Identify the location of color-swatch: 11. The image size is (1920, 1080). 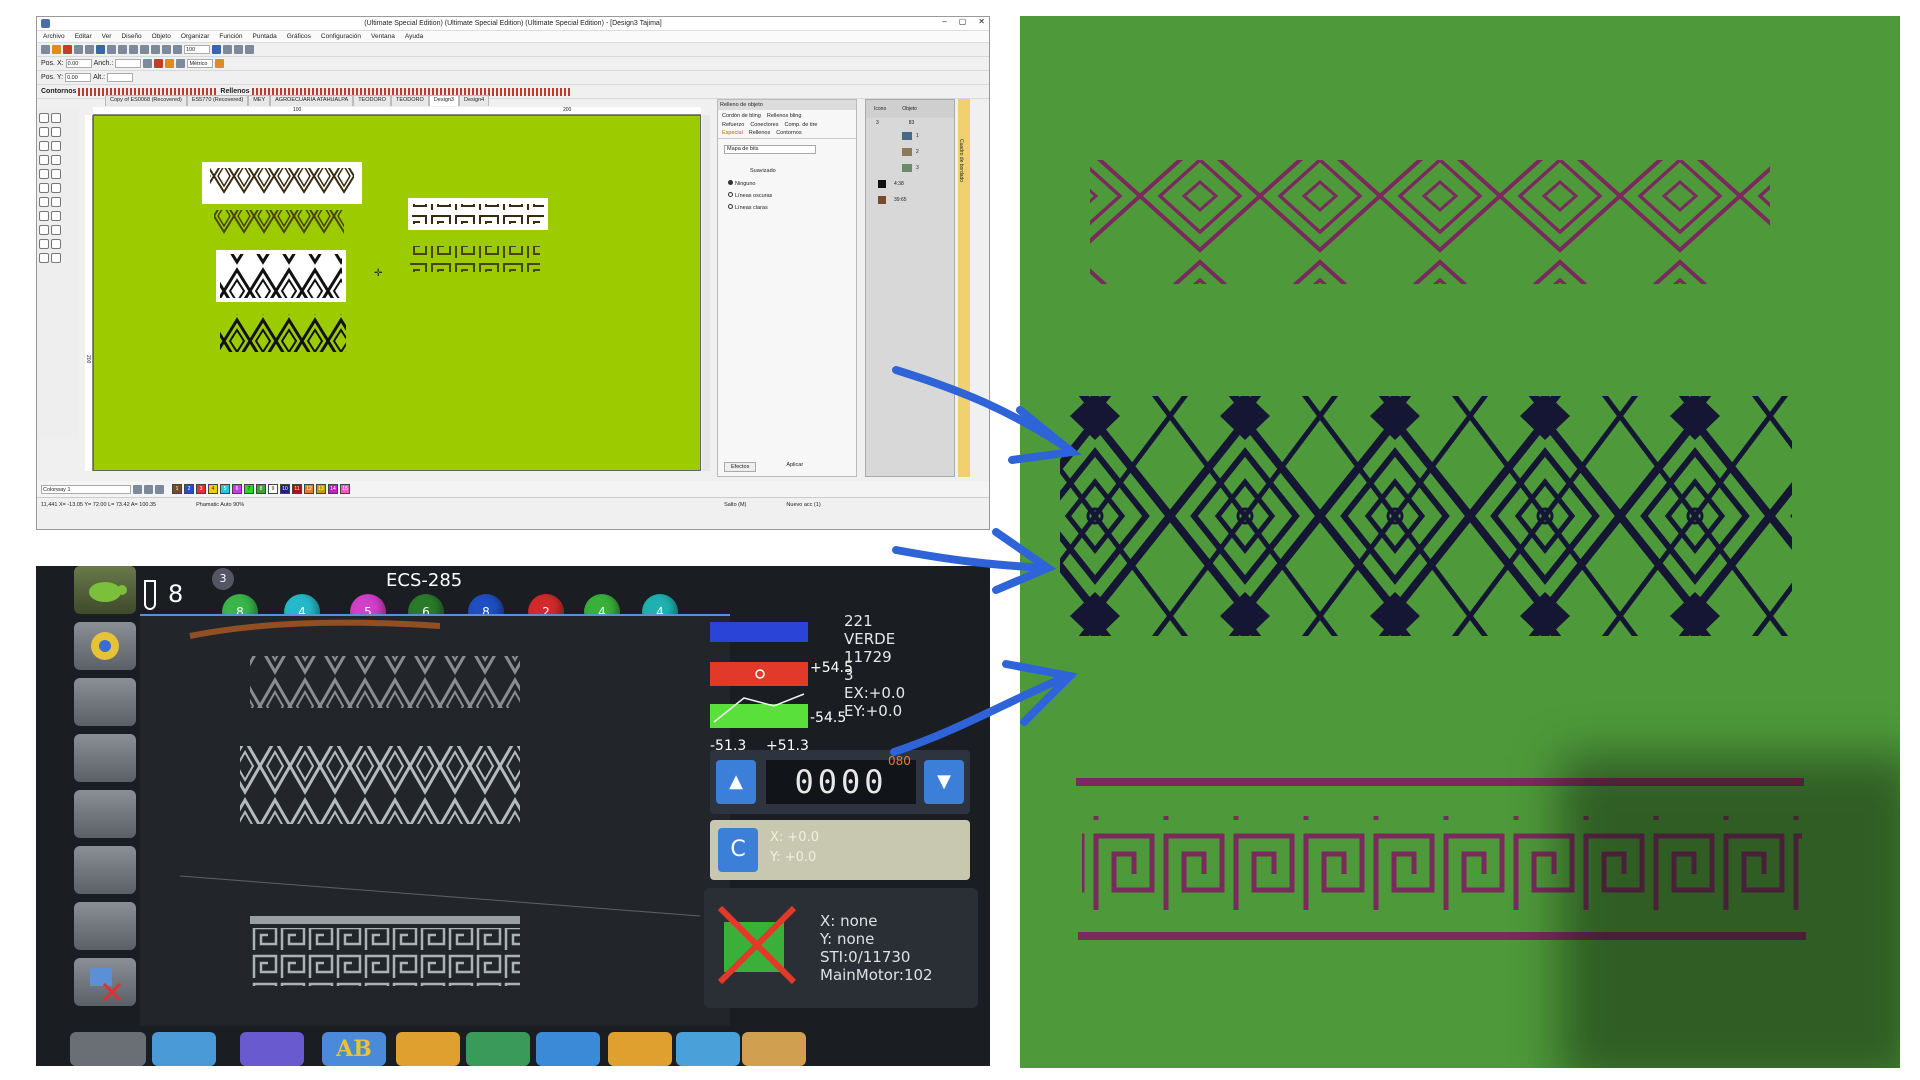
(297, 489).